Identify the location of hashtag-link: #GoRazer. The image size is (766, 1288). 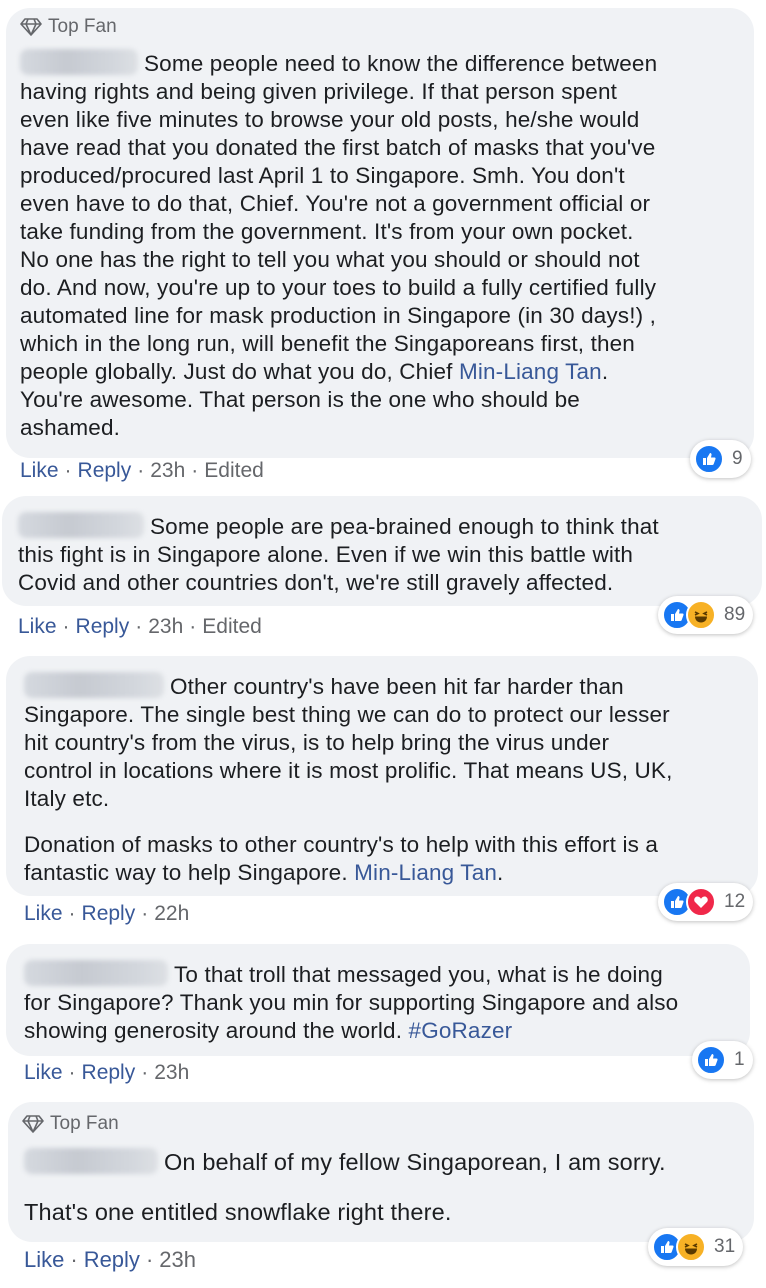
(461, 1030).